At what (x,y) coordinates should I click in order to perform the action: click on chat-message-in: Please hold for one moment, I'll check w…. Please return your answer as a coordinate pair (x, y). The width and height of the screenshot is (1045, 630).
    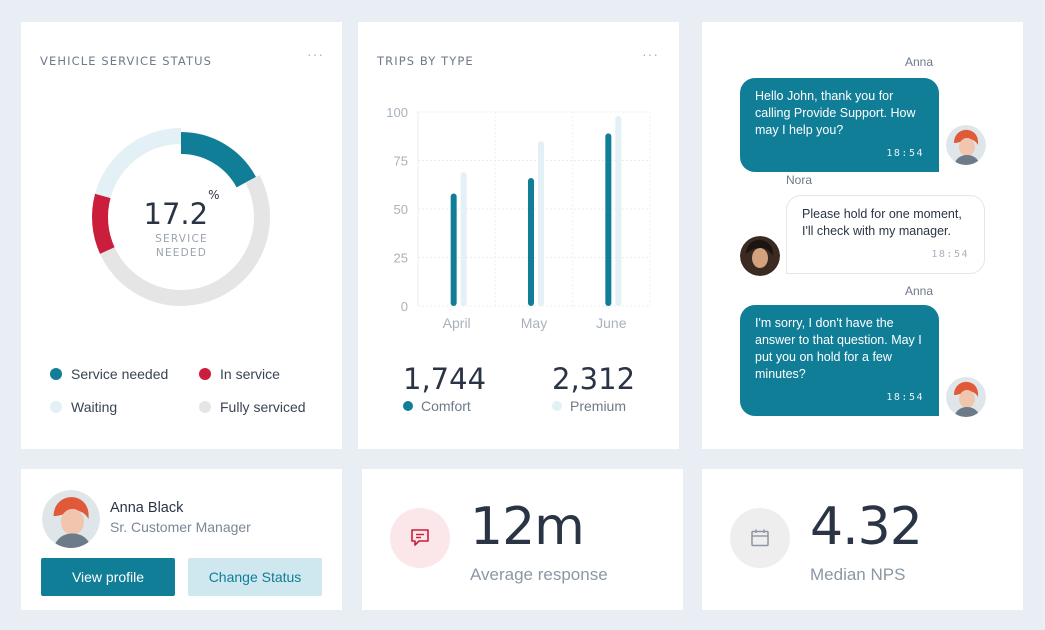
    Looking at the image, I should click on (885, 234).